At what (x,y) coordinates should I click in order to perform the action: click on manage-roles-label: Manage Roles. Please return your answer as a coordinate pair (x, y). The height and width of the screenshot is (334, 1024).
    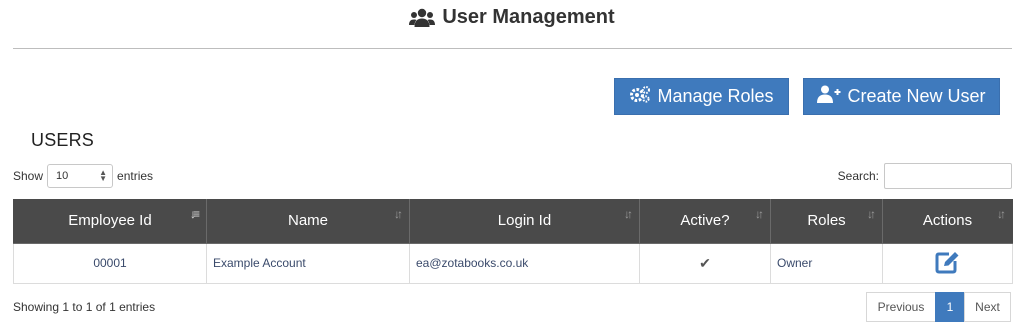
    Looking at the image, I should click on (715, 96).